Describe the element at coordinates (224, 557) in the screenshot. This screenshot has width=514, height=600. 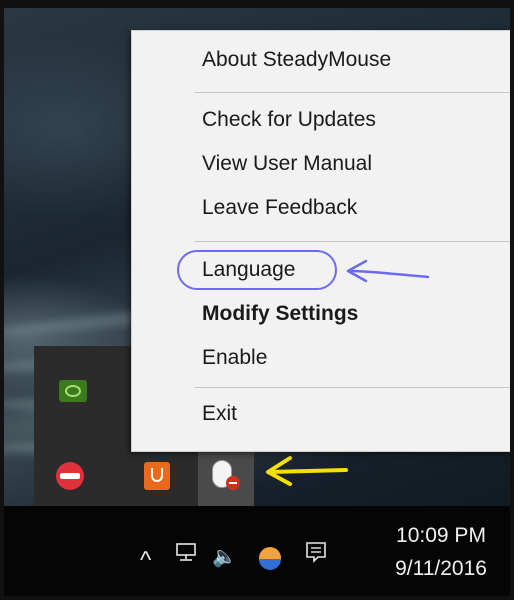
I see `volume-icon: 🔈` at that location.